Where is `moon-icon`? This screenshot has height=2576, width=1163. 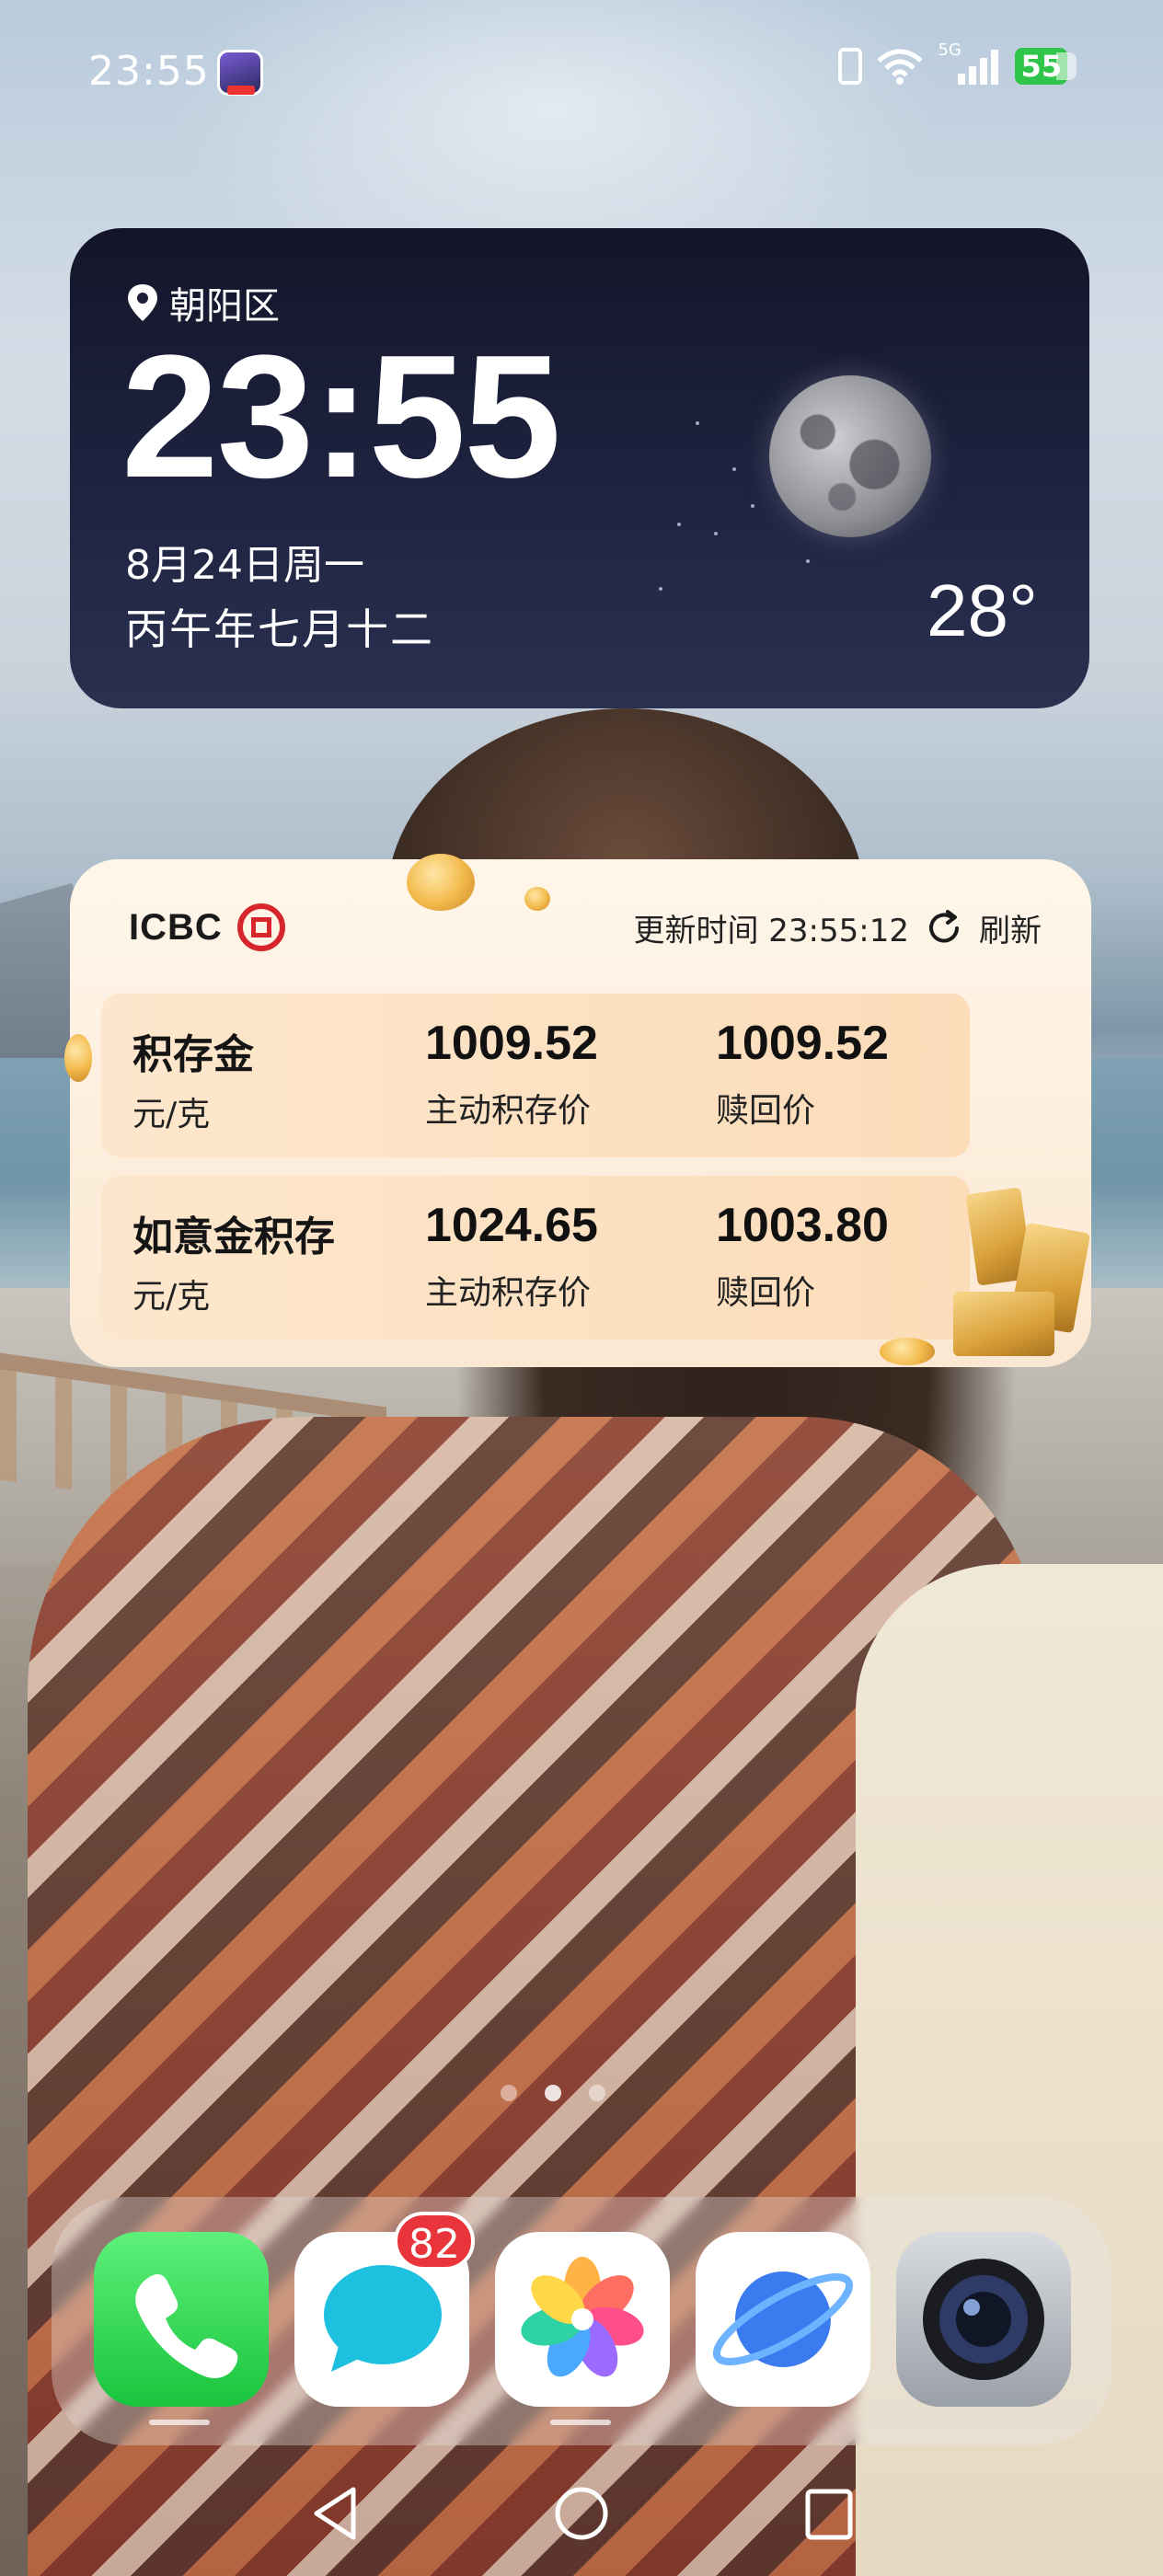
moon-icon is located at coordinates (850, 456).